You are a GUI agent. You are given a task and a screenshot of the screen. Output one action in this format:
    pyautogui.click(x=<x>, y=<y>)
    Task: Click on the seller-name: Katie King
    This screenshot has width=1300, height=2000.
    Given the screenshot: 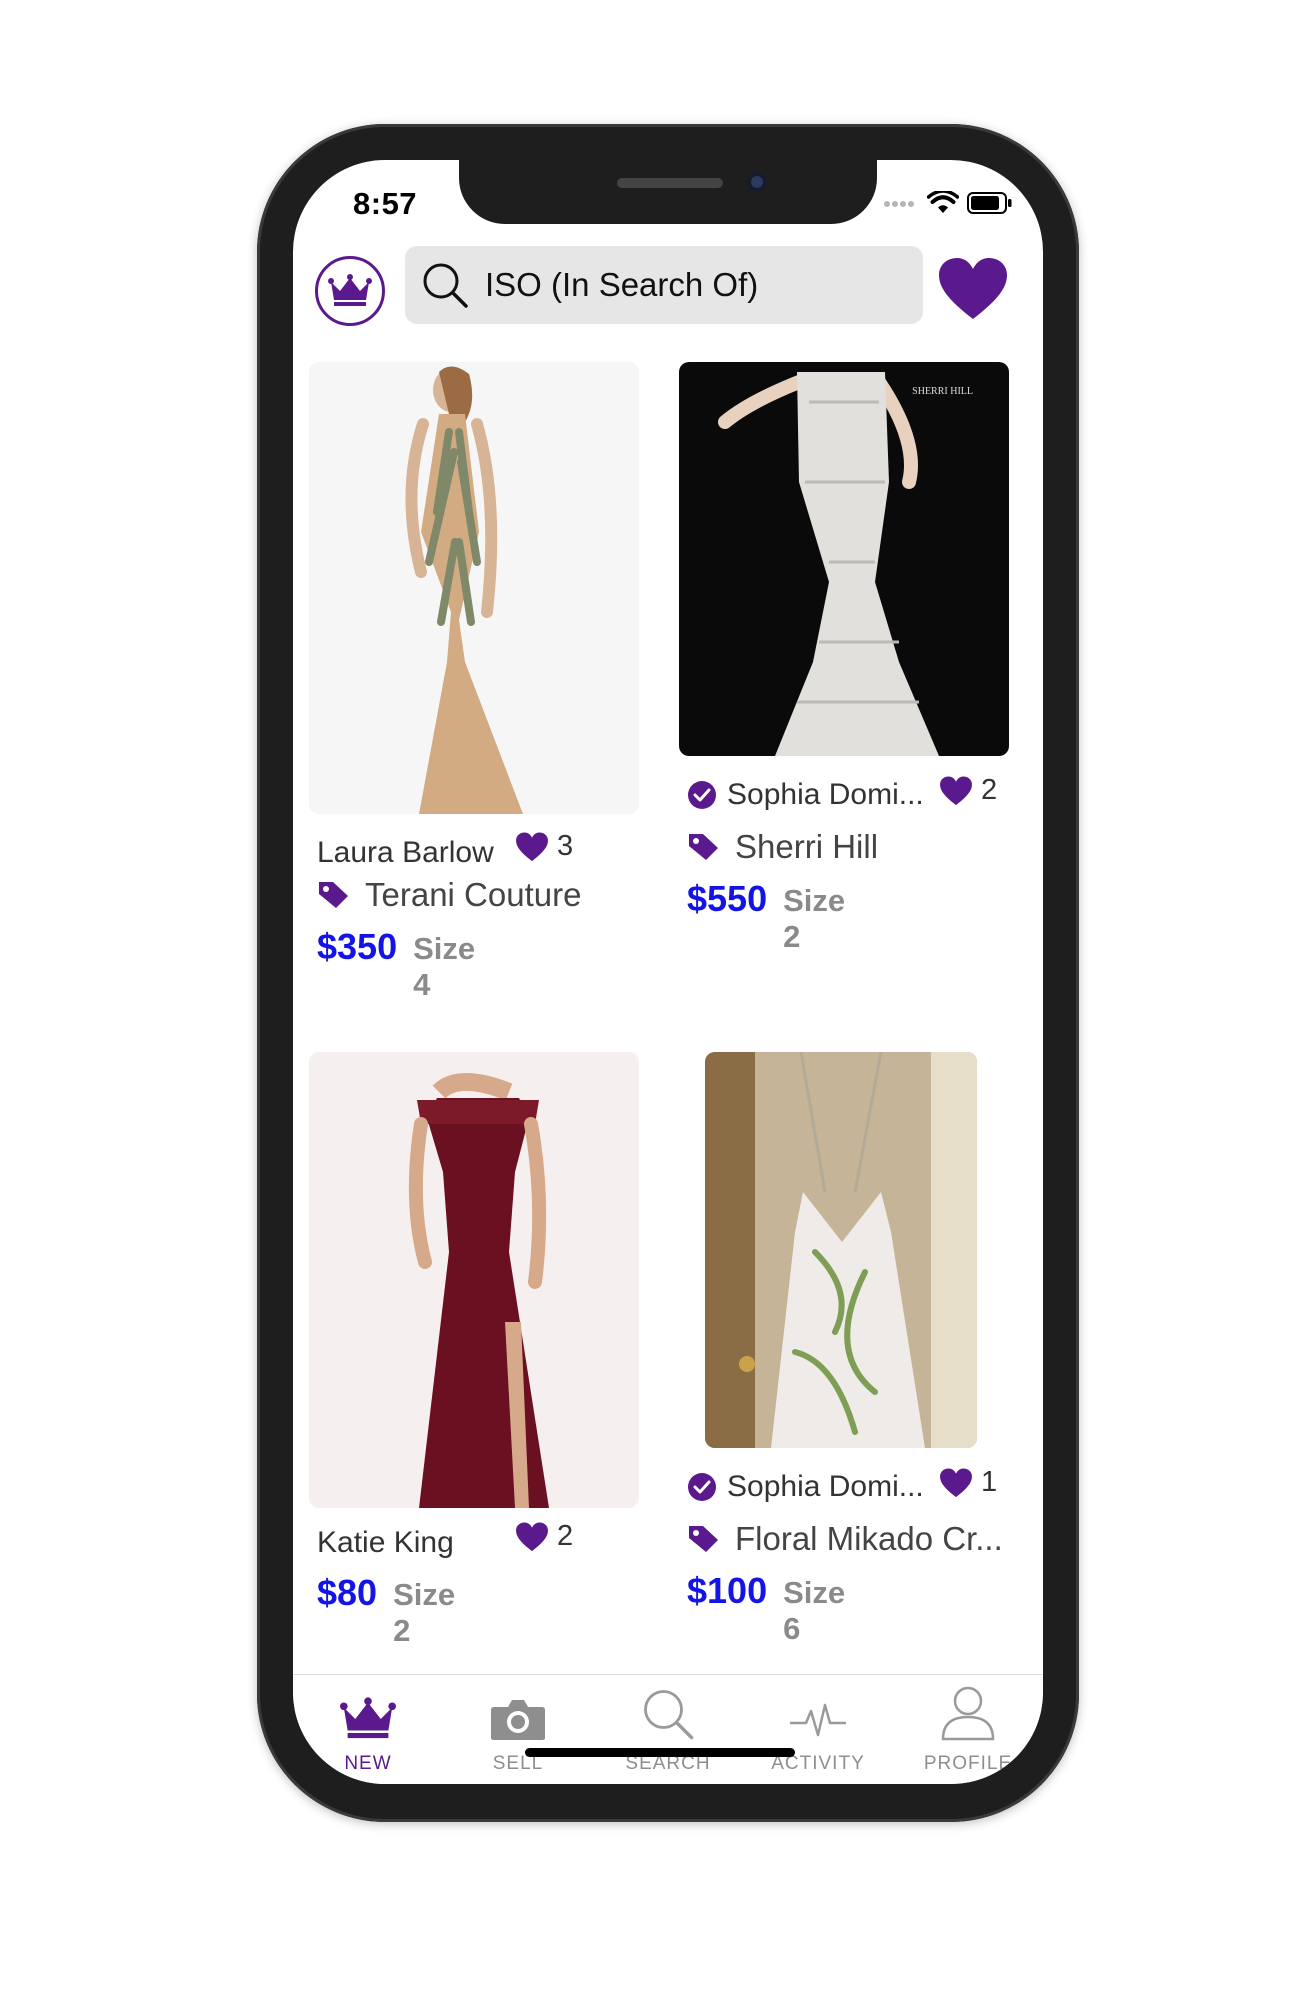 What is the action you would take?
    pyautogui.click(x=385, y=1542)
    